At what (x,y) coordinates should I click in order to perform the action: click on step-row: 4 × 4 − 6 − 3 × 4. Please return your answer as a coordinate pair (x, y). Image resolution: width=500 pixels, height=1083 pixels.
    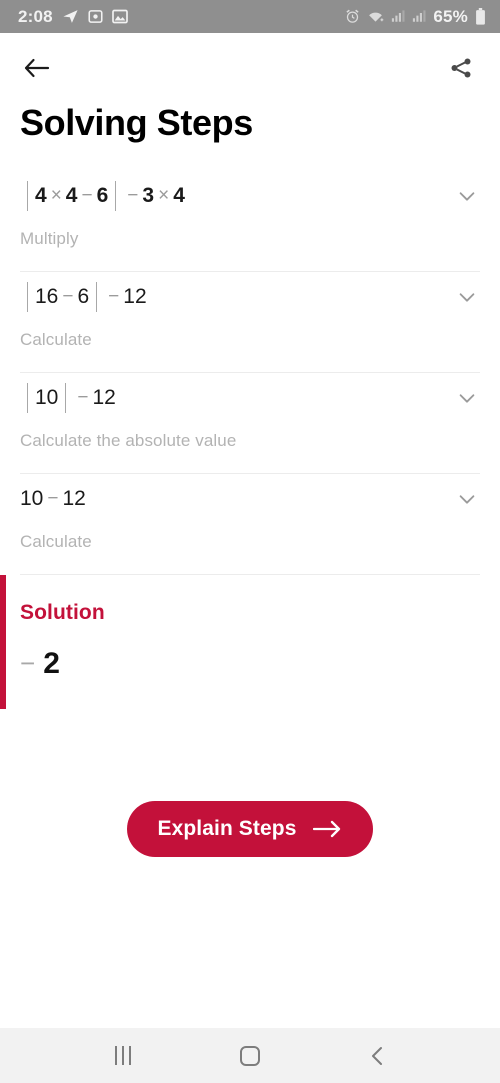
    Looking at the image, I should click on (250, 193).